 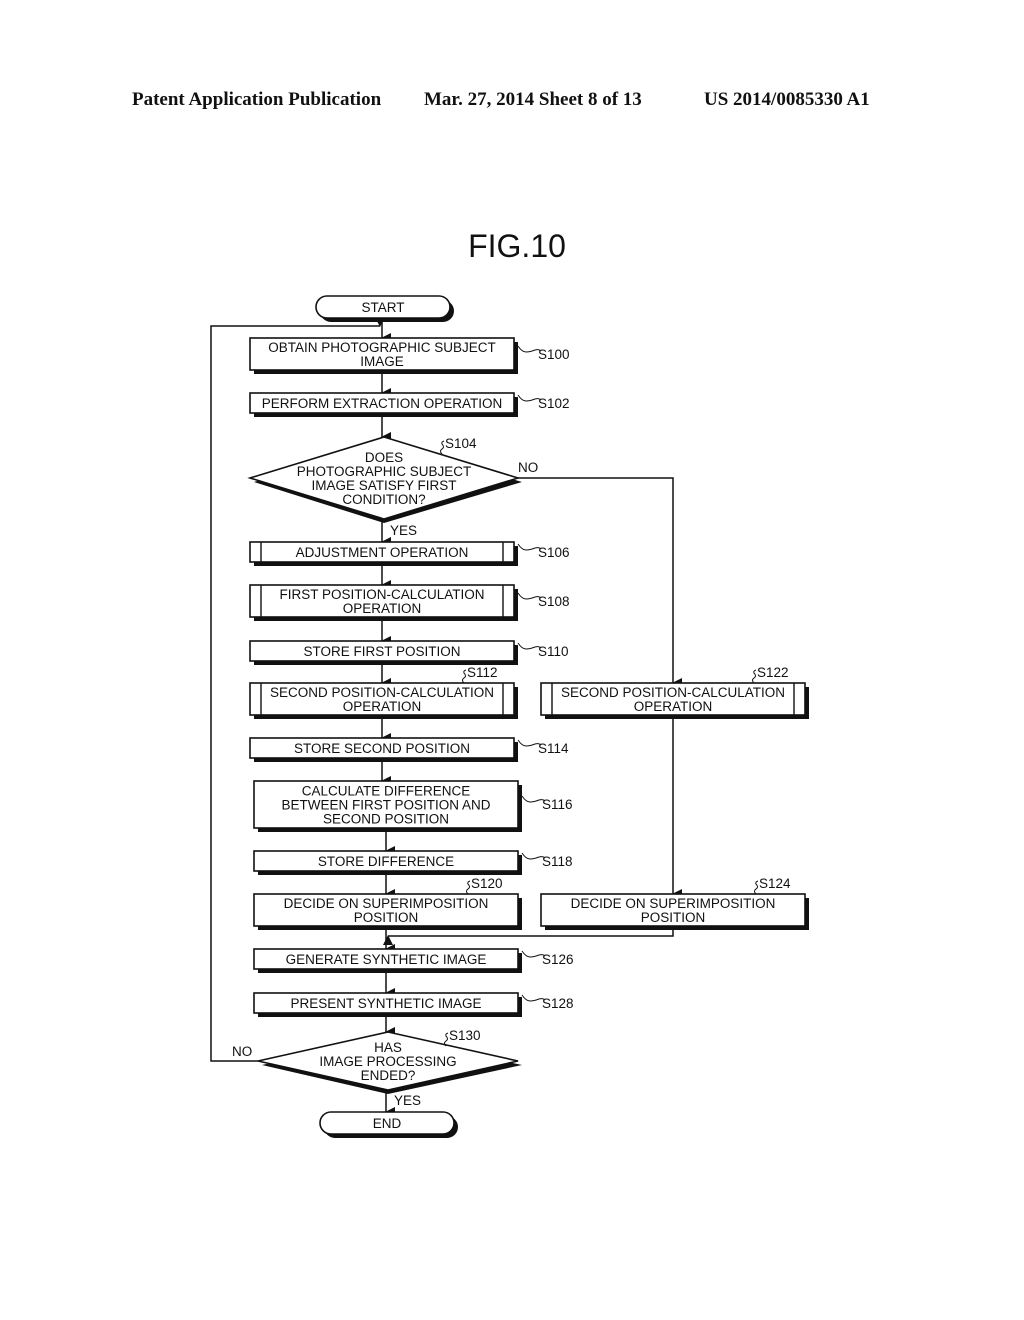 I want to click on step-label-s108: S108, so click(x=543, y=600).